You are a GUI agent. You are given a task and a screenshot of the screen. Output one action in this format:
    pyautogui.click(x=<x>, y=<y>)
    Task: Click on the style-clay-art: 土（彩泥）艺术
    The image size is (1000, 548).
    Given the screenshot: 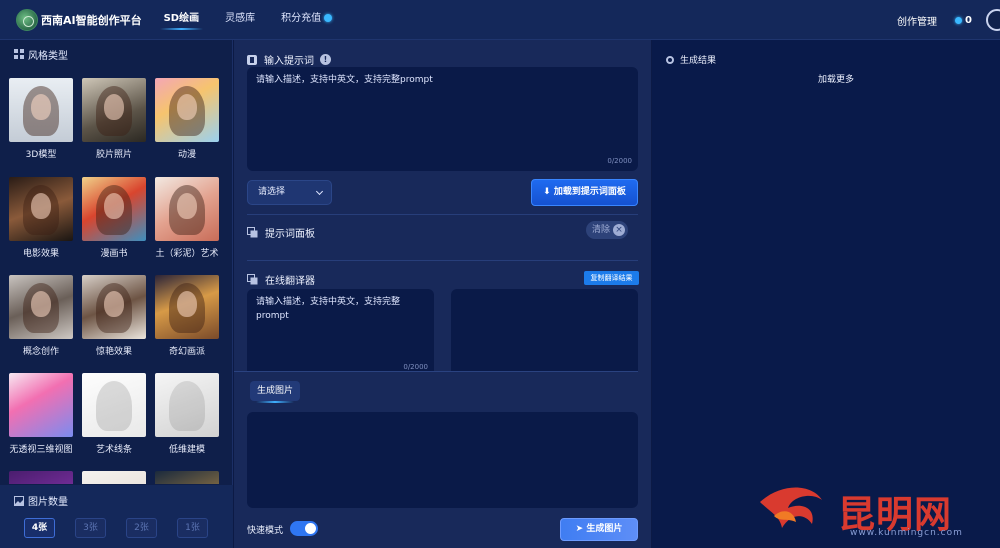 What is the action you would take?
    pyautogui.click(x=187, y=218)
    